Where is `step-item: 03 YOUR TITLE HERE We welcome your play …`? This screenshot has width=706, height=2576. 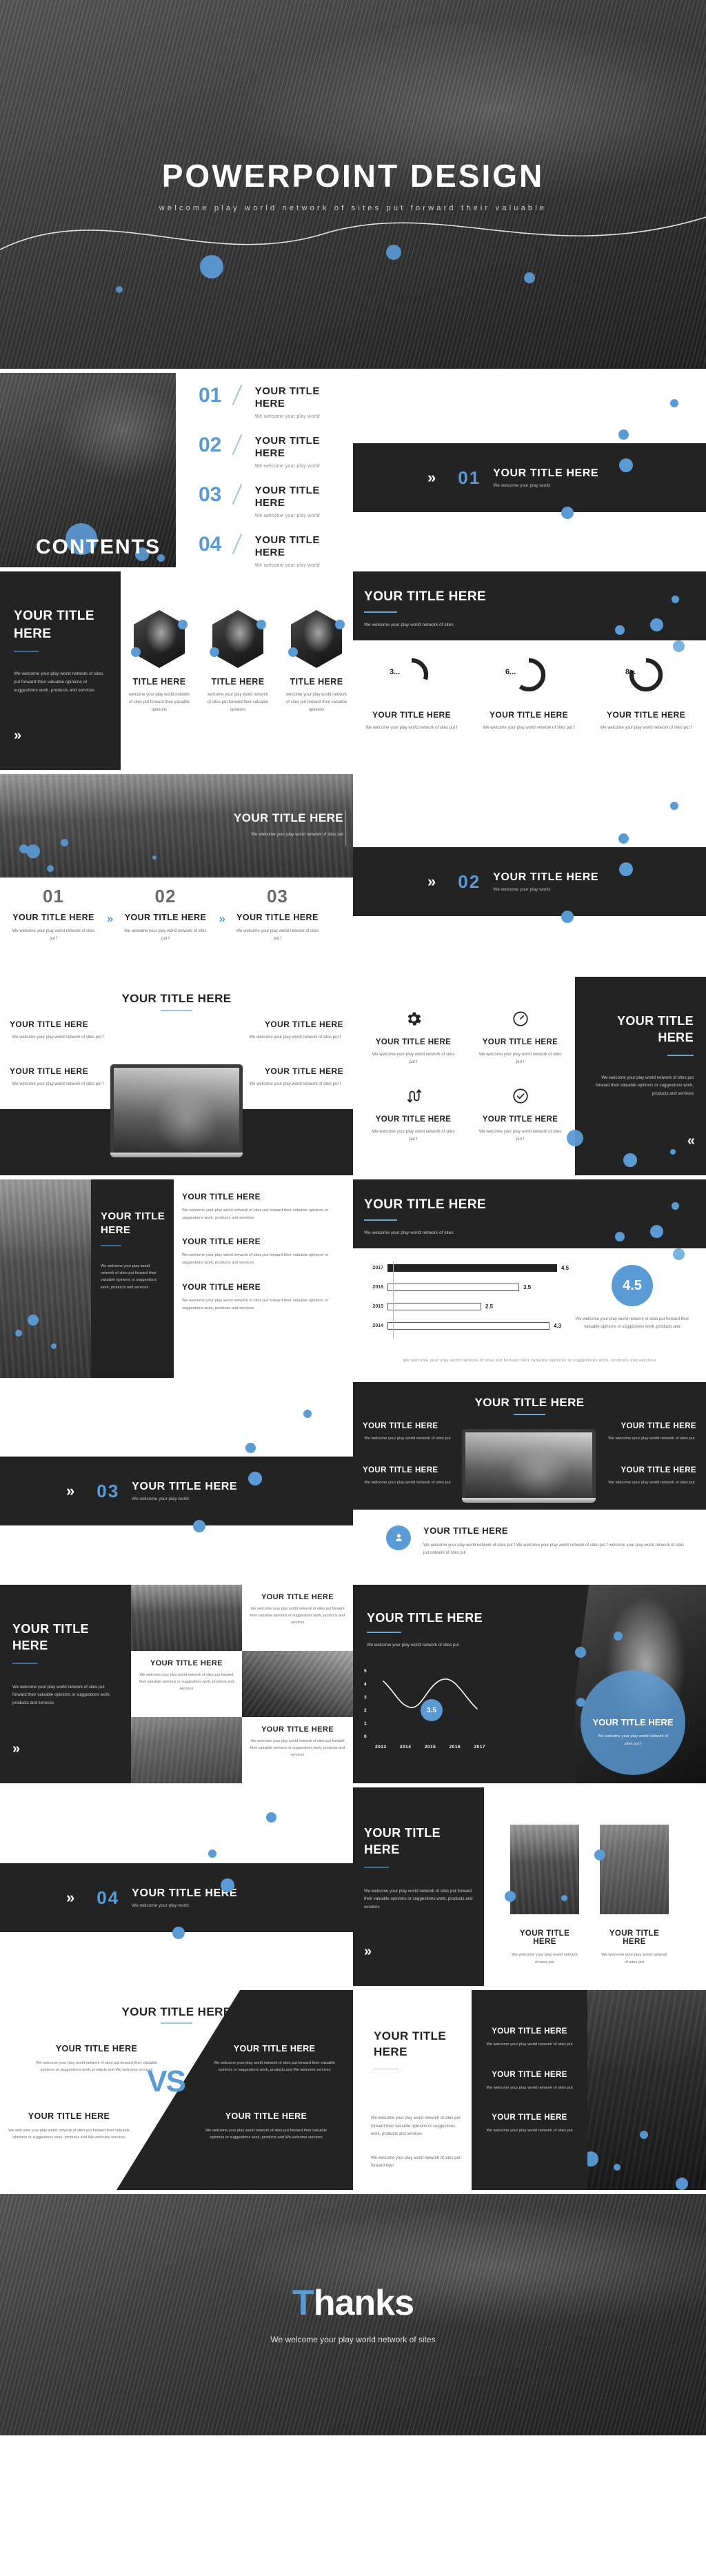
step-item: 03 YOUR TITLE HERE We welcome your play … is located at coordinates (277, 914).